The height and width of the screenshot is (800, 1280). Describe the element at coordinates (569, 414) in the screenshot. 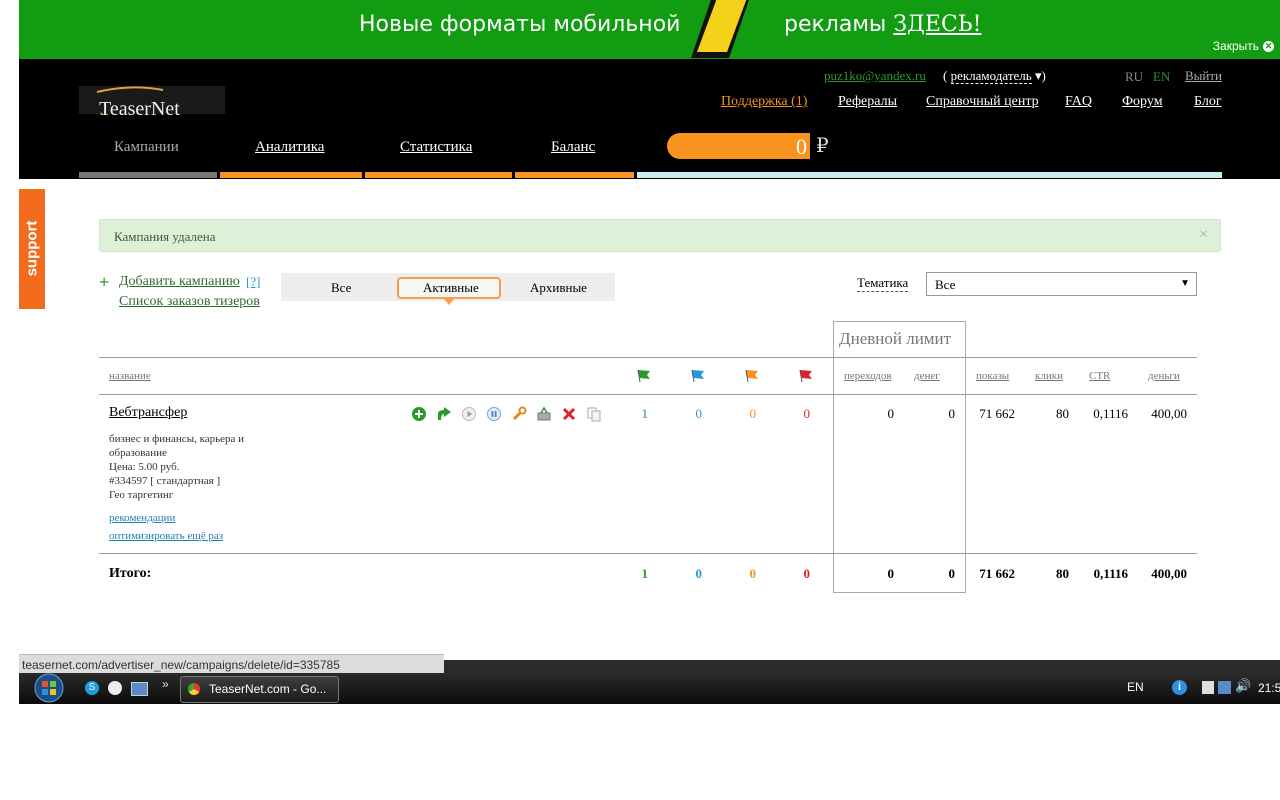

I see `delete-icon` at that location.